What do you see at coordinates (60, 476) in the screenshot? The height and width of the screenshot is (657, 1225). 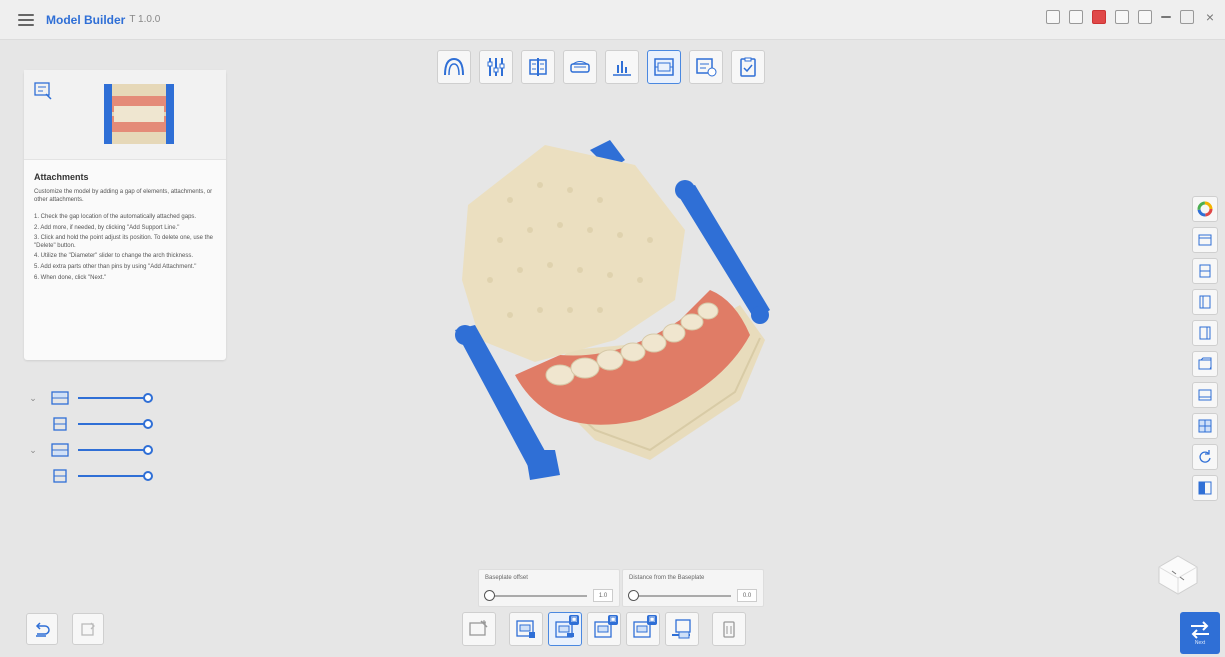 I see `lower-base-icon` at bounding box center [60, 476].